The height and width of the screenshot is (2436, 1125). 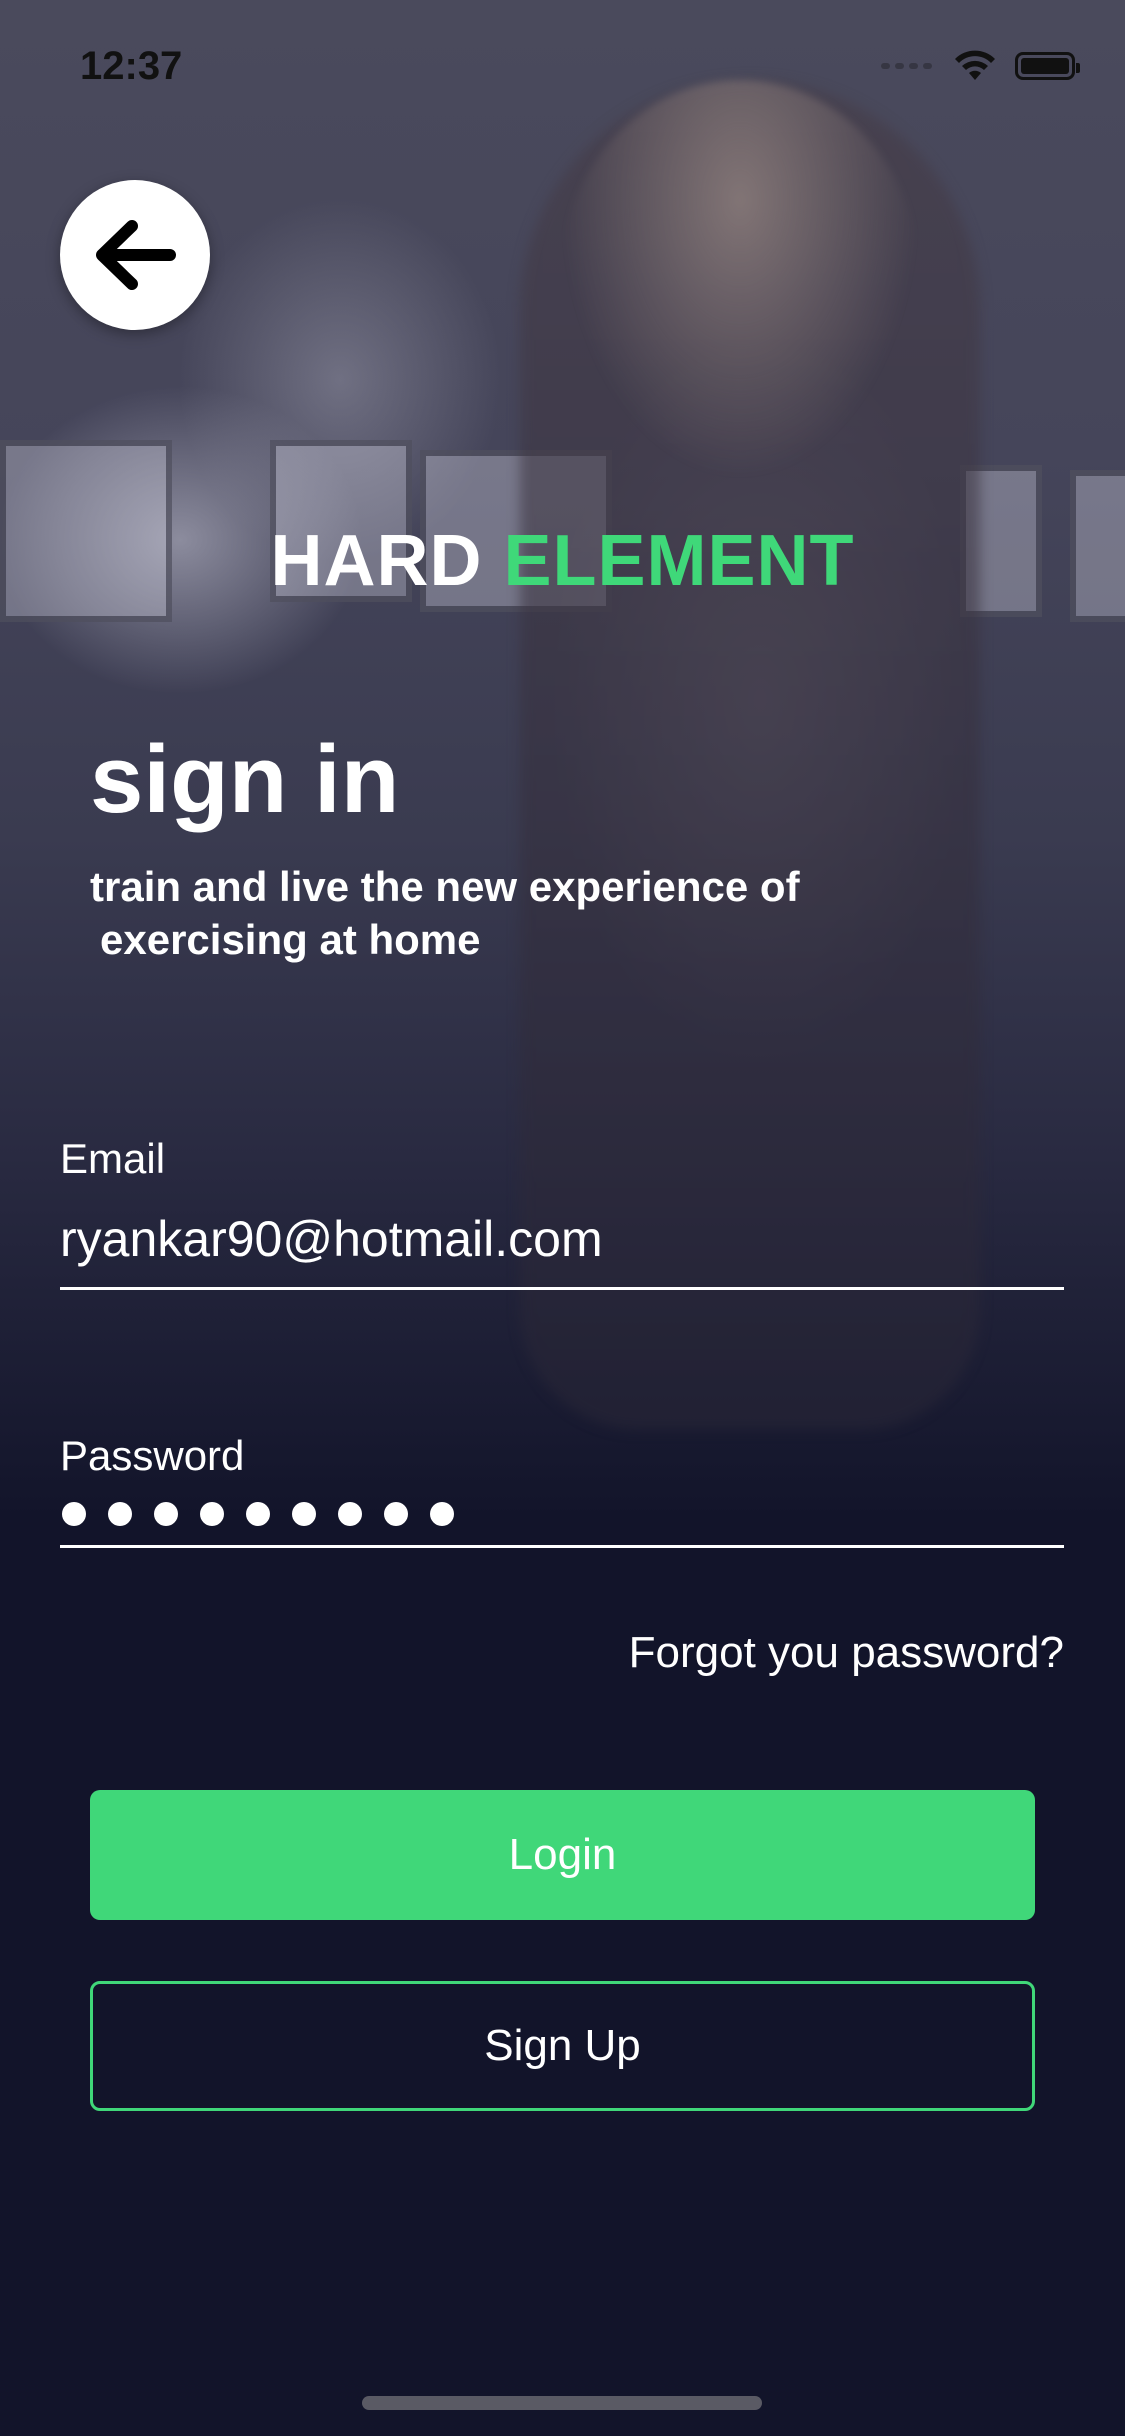 I want to click on home-indicator, so click(x=562, y=2403).